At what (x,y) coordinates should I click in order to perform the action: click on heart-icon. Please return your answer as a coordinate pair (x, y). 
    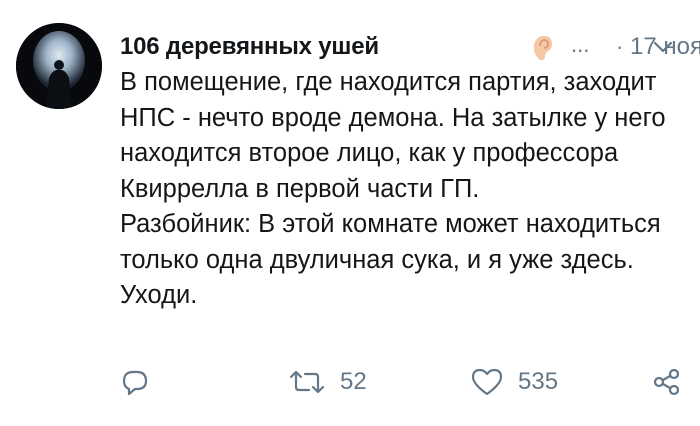
    Looking at the image, I should click on (487, 382).